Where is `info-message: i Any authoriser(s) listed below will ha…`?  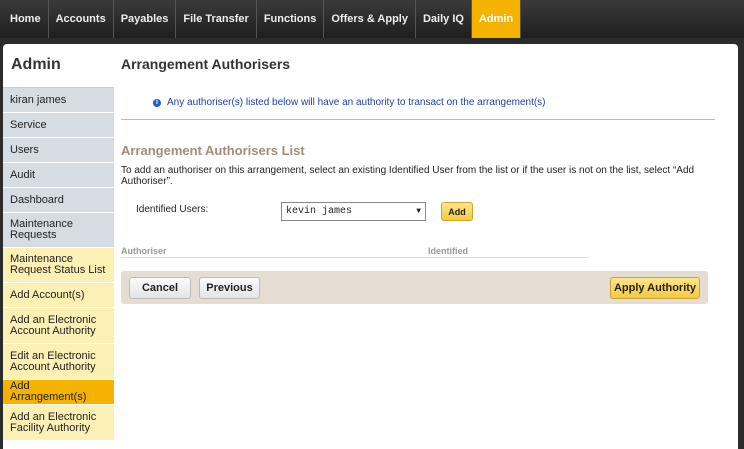 info-message: i Any authoriser(s) listed below will ha… is located at coordinates (349, 102).